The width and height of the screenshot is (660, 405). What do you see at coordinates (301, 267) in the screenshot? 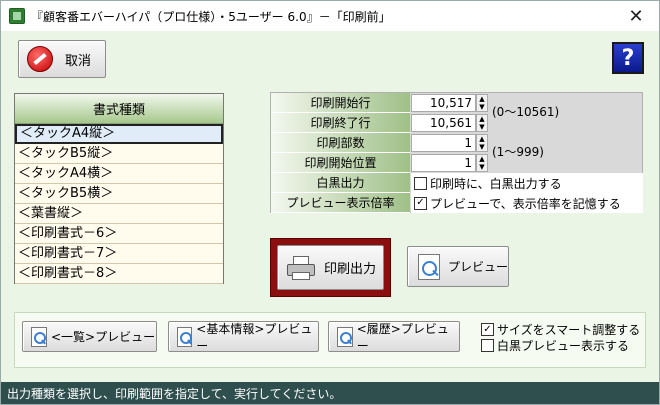
I see `printer-icon` at bounding box center [301, 267].